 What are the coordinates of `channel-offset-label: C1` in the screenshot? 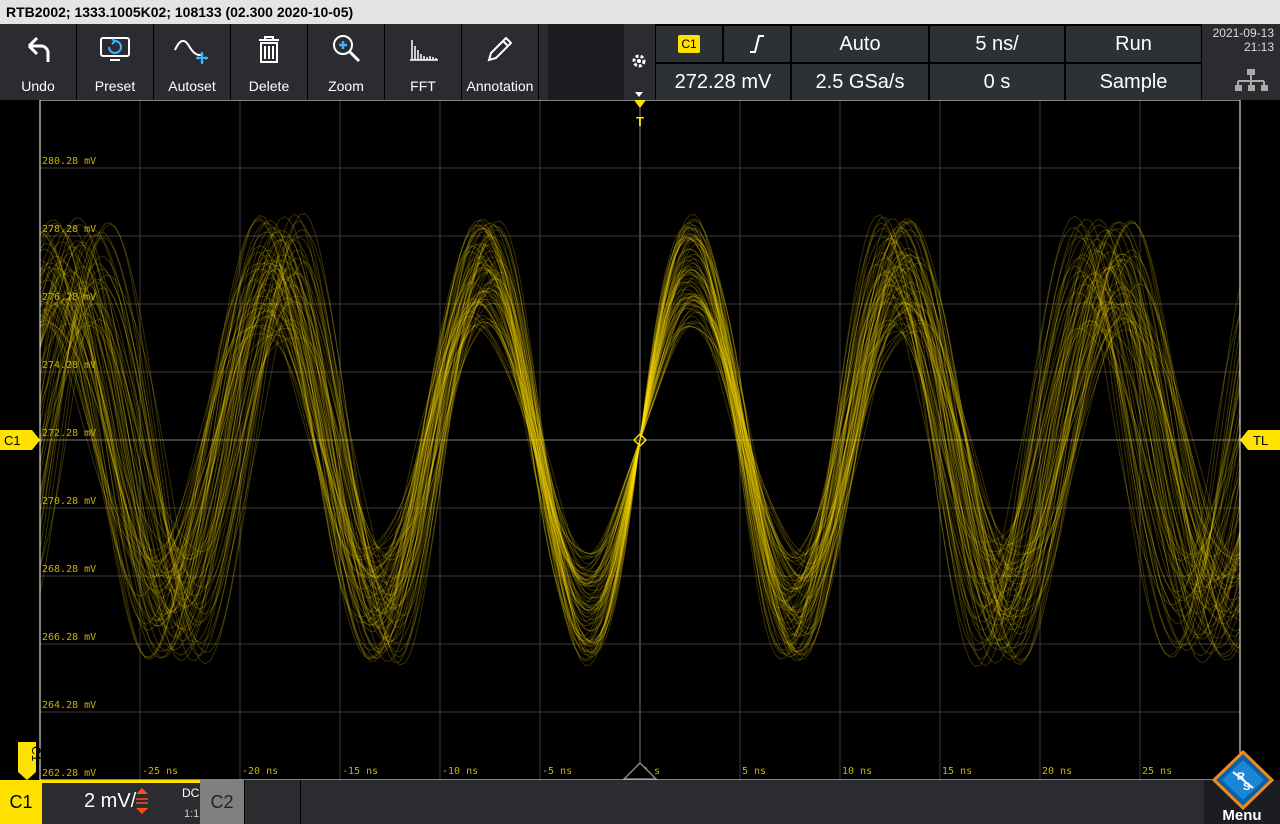 It's located at (36, 754).